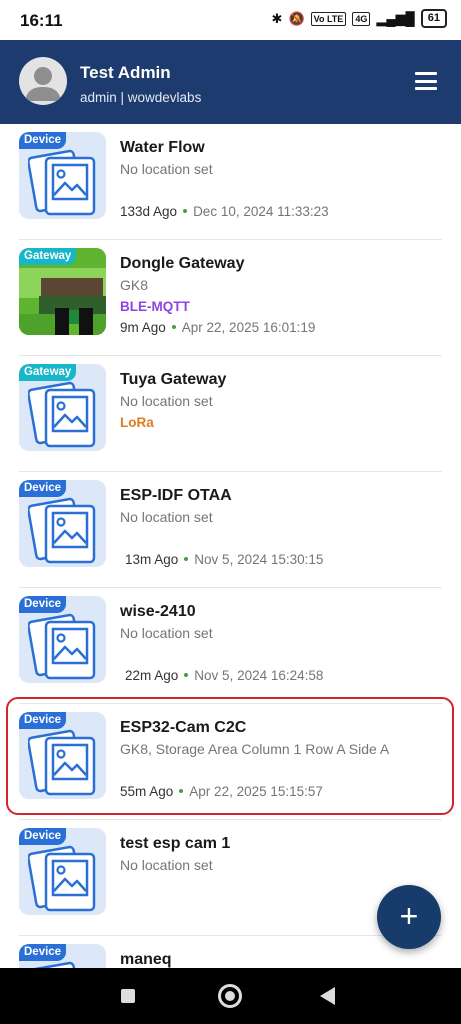 The height and width of the screenshot is (1024, 461). I want to click on protocol-label: BLE-MQTT, so click(155, 306).